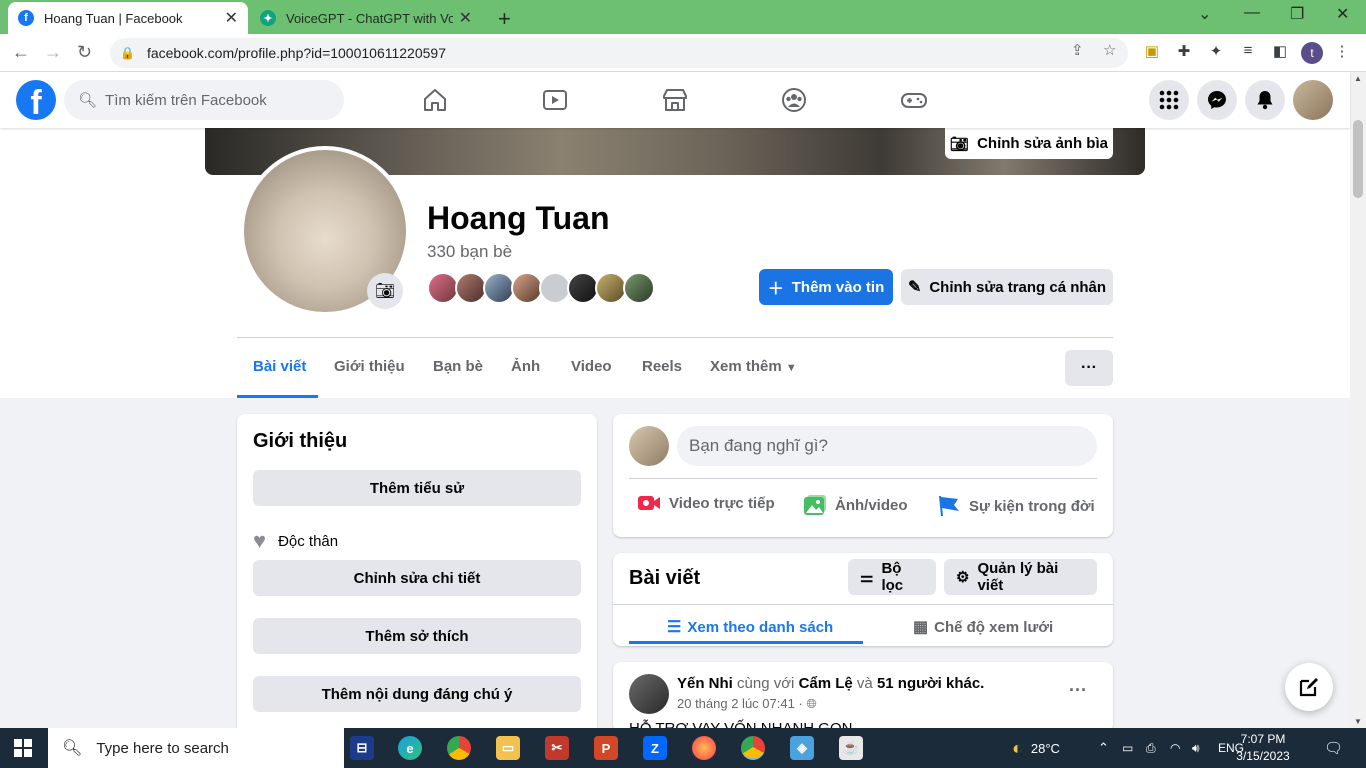 This screenshot has width=1366, height=768. I want to click on home-icon, so click(435, 100).